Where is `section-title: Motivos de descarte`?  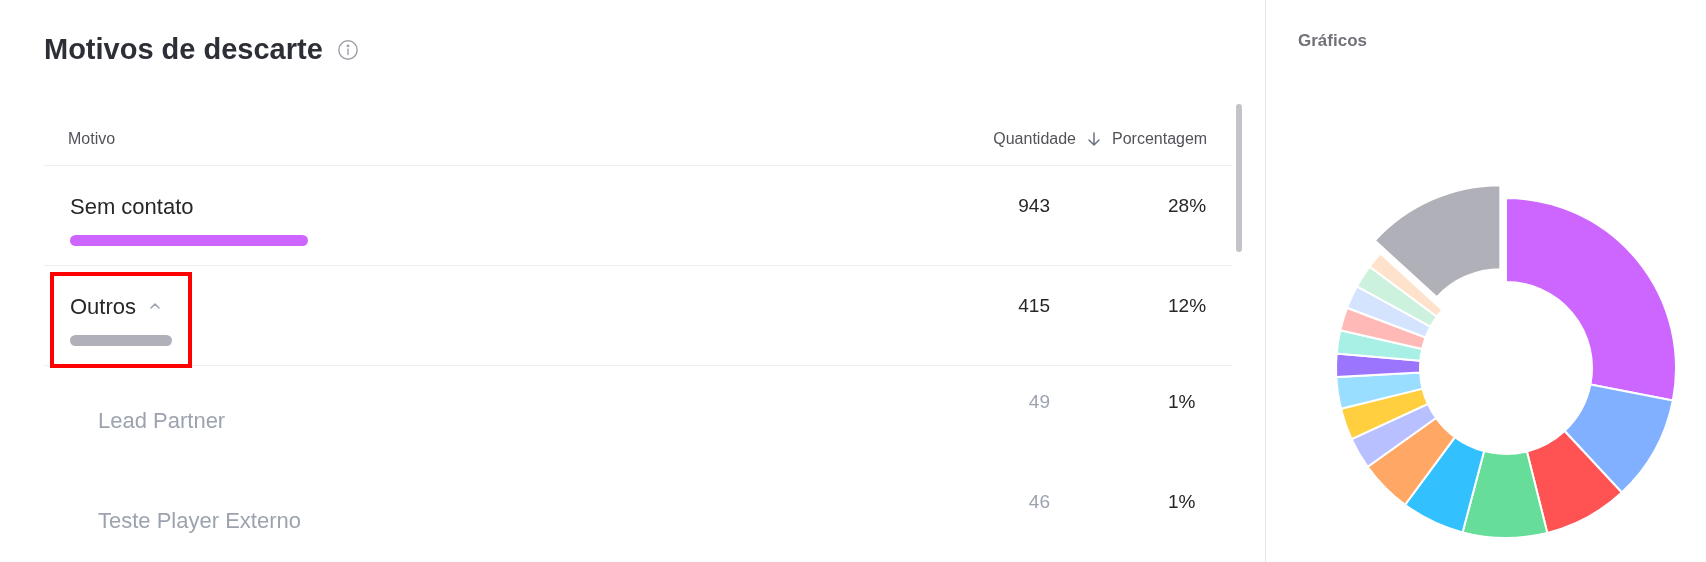 section-title: Motivos de descarte is located at coordinates (183, 49).